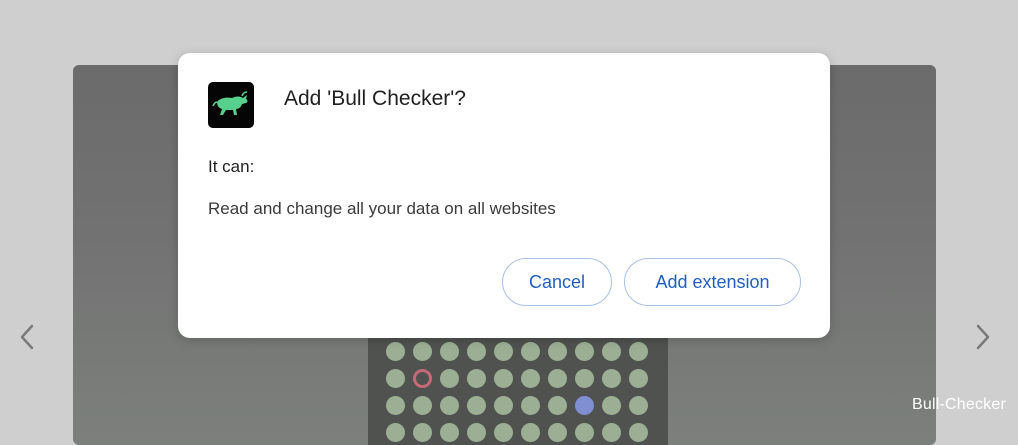 Image resolution: width=1018 pixels, height=445 pixels. What do you see at coordinates (231, 105) in the screenshot?
I see `bull-icon` at bounding box center [231, 105].